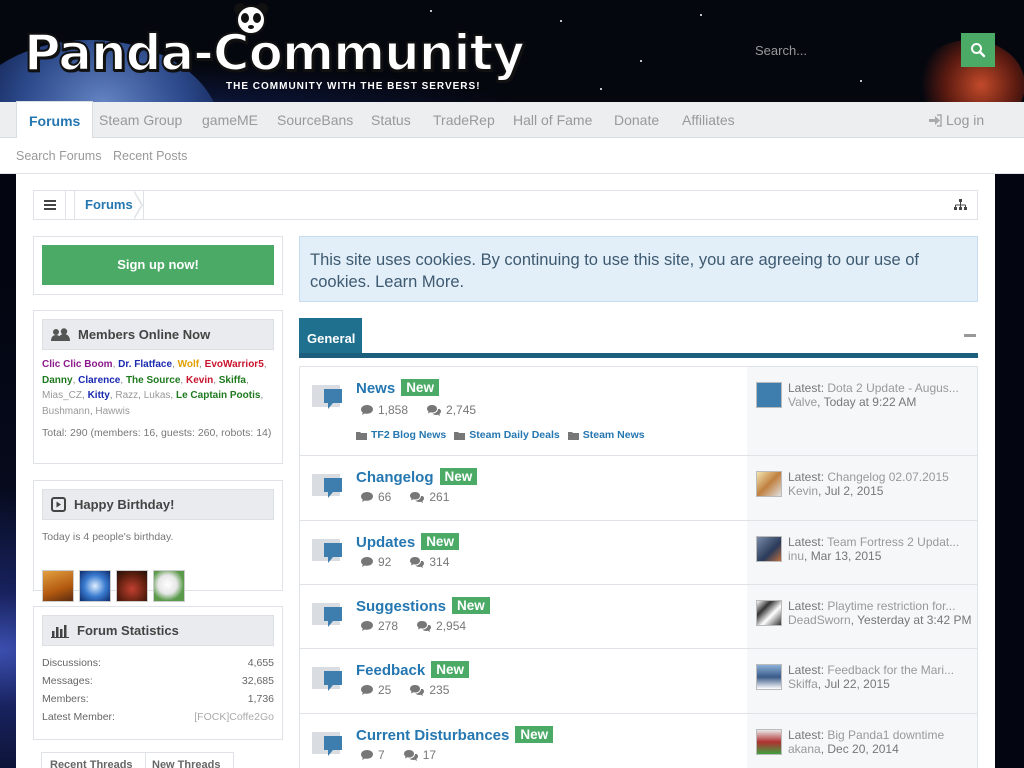  What do you see at coordinates (819, 620) in the screenshot?
I see `latest-user-link: DeadSworn` at bounding box center [819, 620].